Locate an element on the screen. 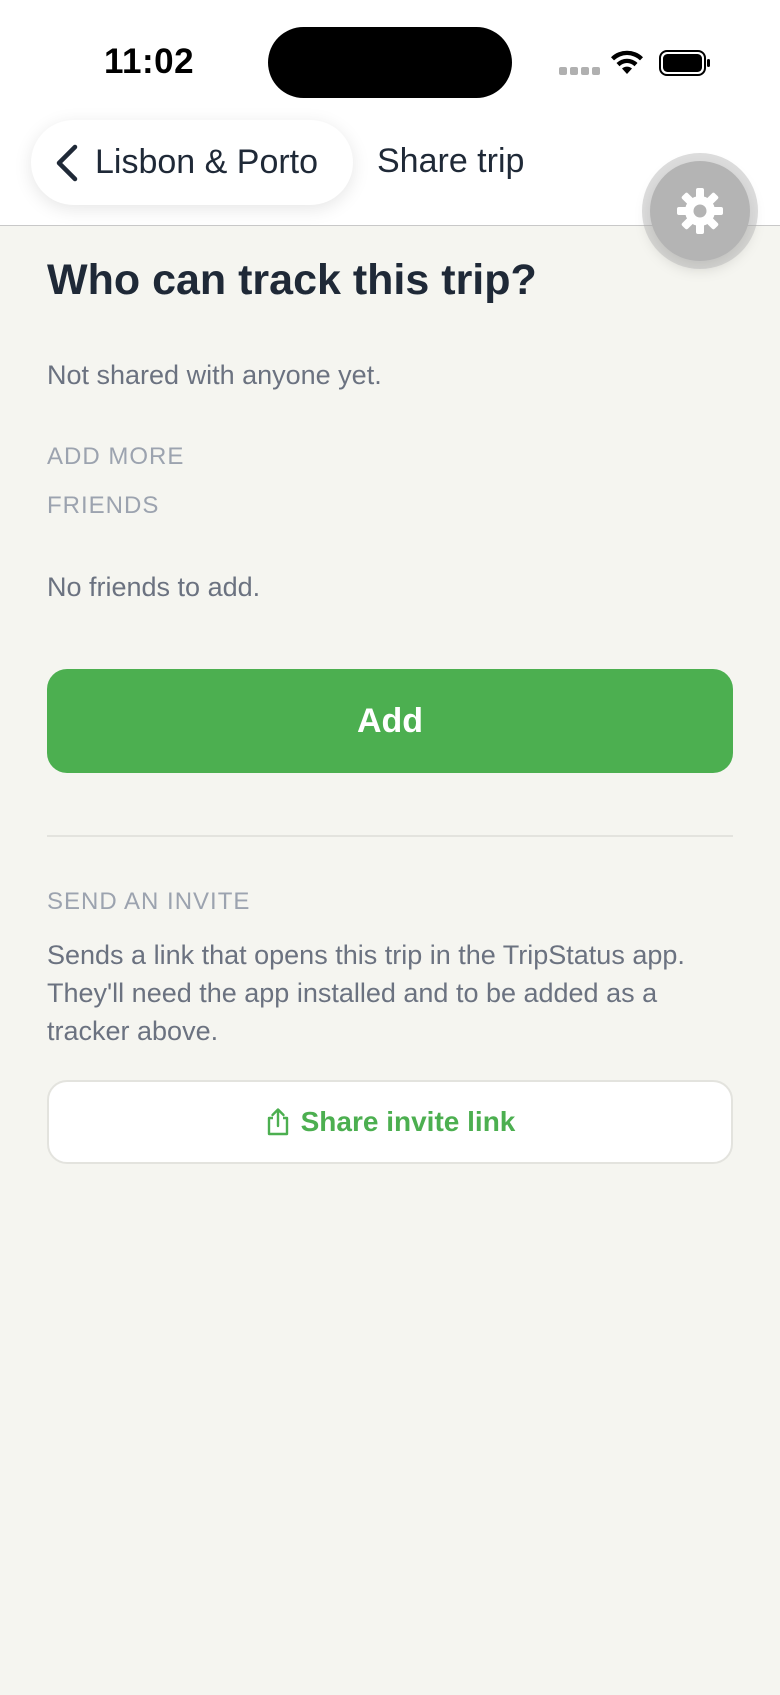  back-label: Lisbon & Porto is located at coordinates (207, 162).